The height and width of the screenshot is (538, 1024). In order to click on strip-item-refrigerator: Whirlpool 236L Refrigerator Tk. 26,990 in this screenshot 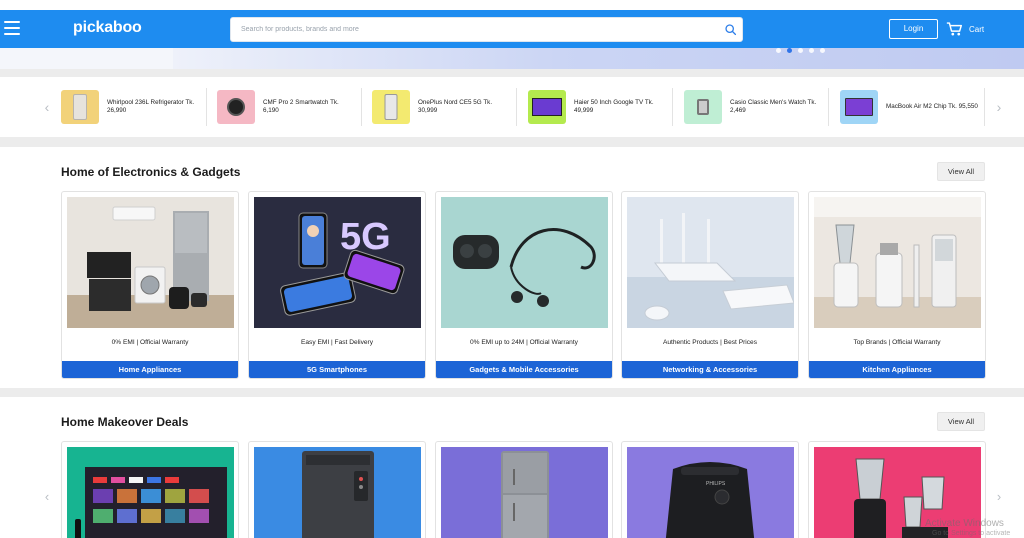, I will do `click(130, 107)`.